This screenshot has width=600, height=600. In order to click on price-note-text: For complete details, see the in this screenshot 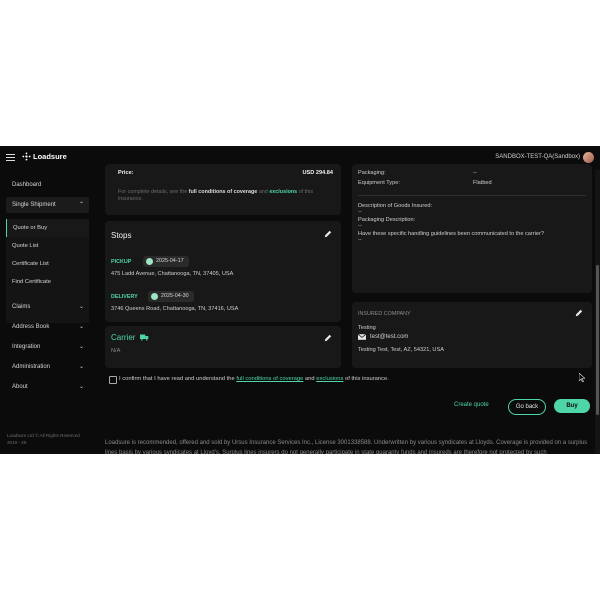, I will do `click(153, 192)`.